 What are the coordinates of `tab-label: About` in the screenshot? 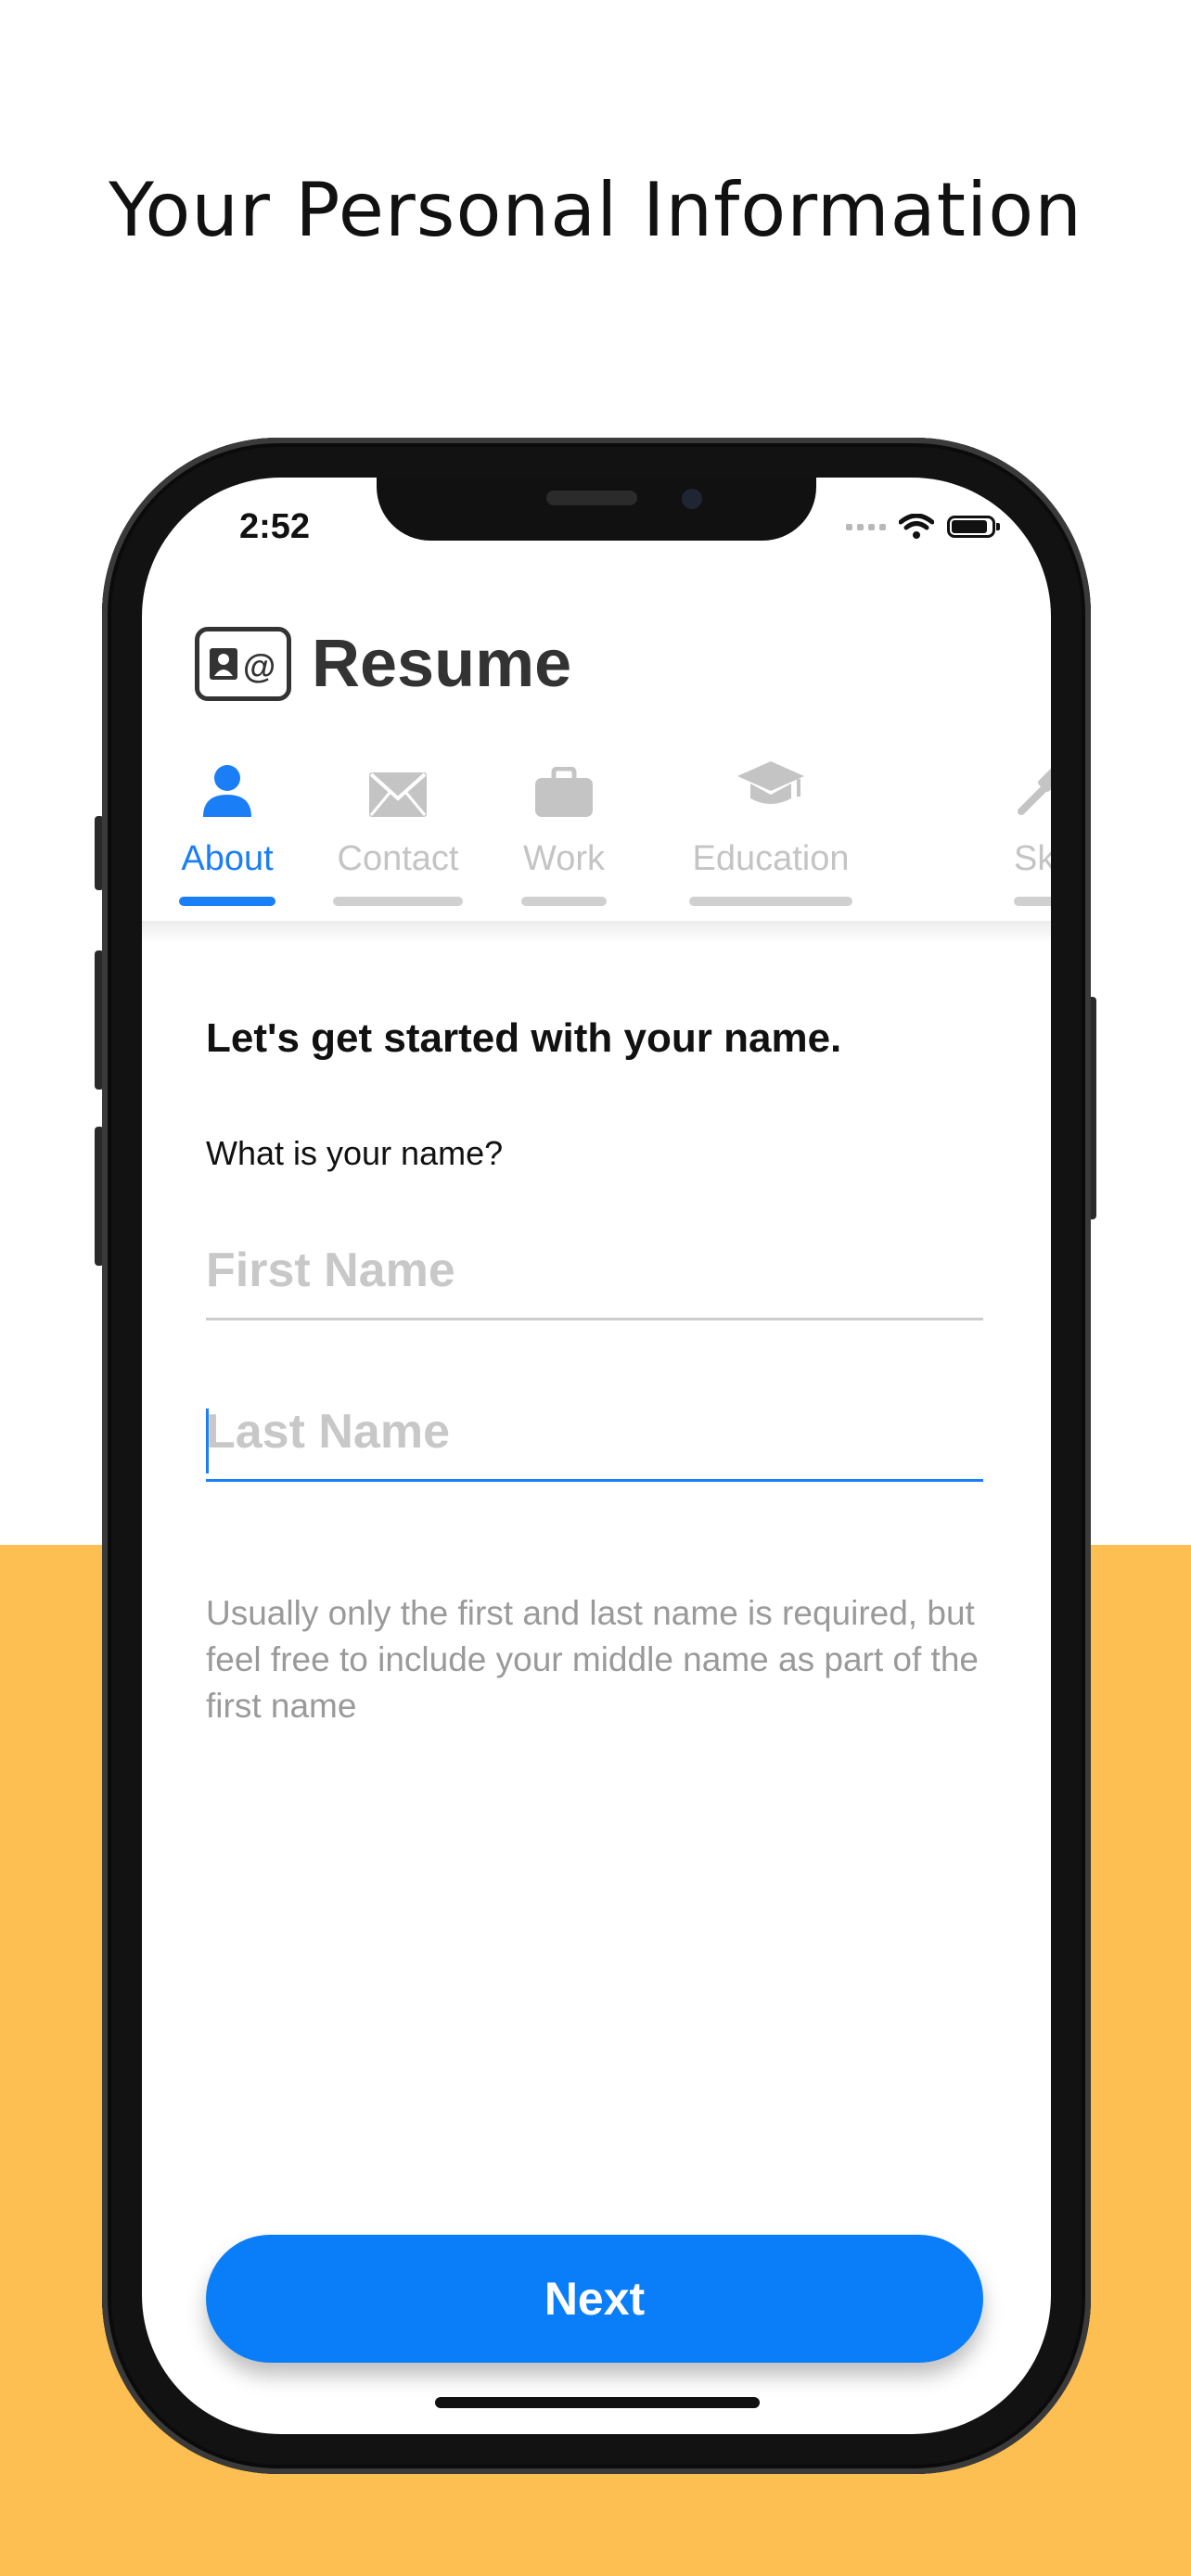 It's located at (228, 859).